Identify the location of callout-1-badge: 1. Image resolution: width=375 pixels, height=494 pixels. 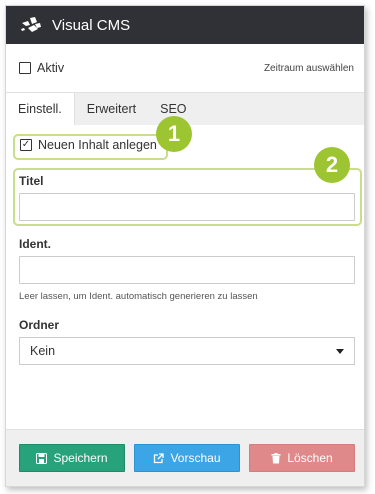
(174, 134).